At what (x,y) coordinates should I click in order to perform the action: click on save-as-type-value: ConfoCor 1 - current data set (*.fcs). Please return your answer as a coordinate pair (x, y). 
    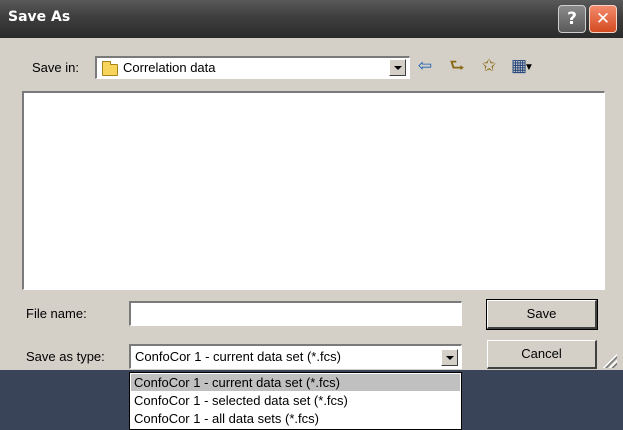
    Looking at the image, I should click on (238, 356).